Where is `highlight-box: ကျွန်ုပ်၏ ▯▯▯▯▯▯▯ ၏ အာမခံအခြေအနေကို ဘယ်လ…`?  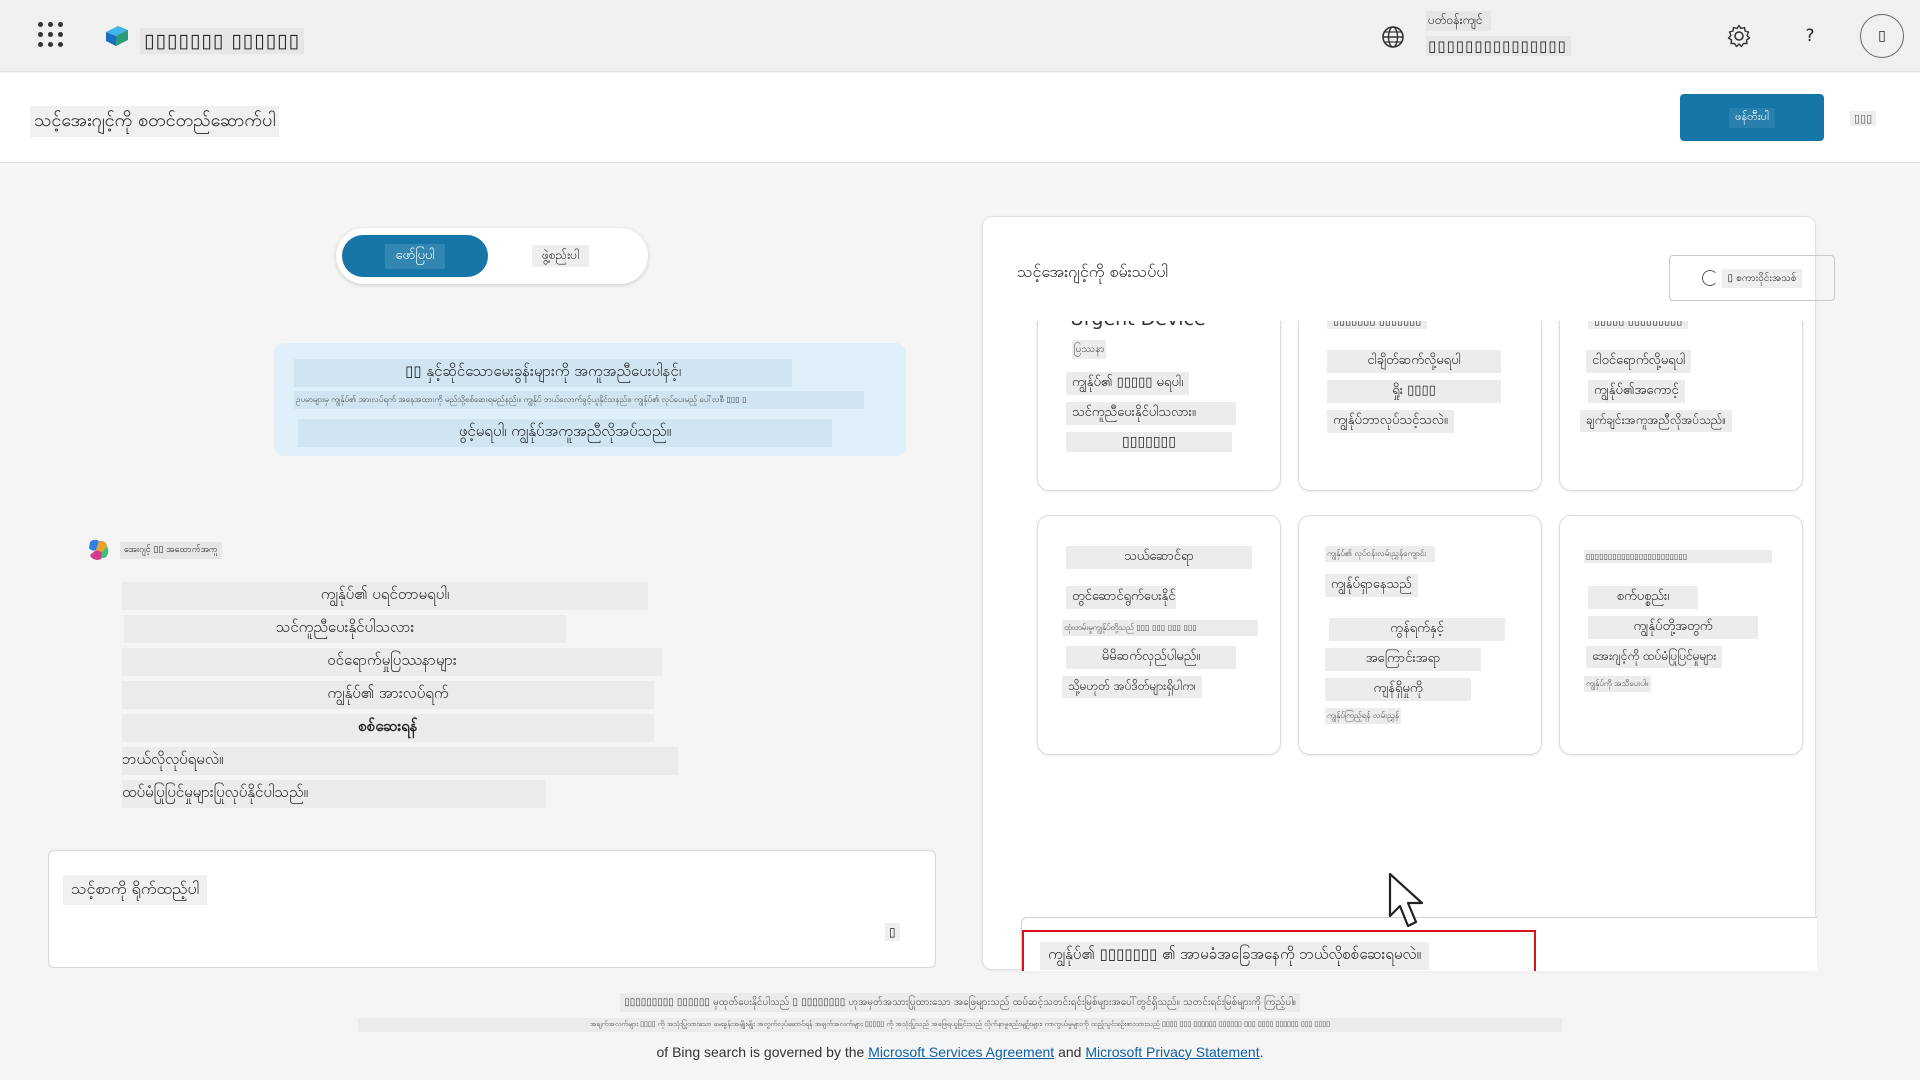 highlight-box: ကျွန်ုပ်၏ ▯▯▯▯▯▯▯ ၏ အာမခံအခြေအနေကို ဘယ်လ… is located at coordinates (1279, 950).